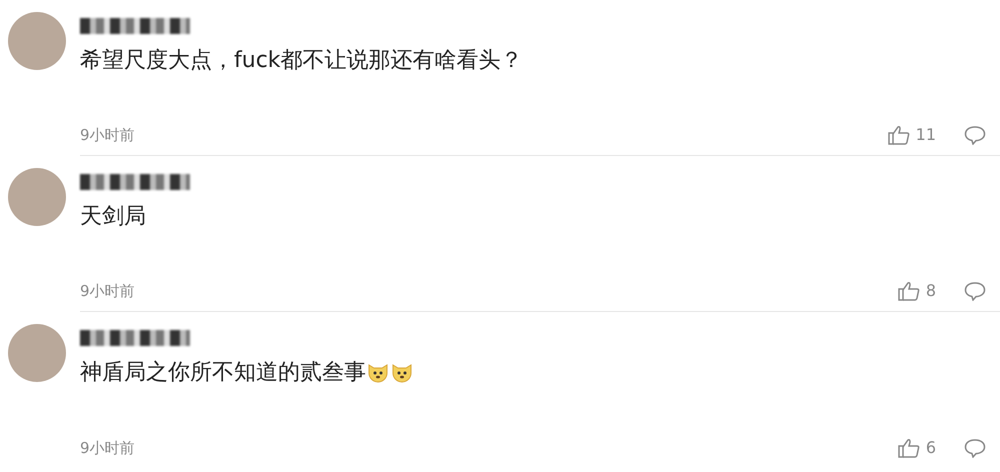 The height and width of the screenshot is (472, 1000). I want to click on comment-text: 希望尺度大点，fuck都不让说那还有啥看头？, so click(301, 61).